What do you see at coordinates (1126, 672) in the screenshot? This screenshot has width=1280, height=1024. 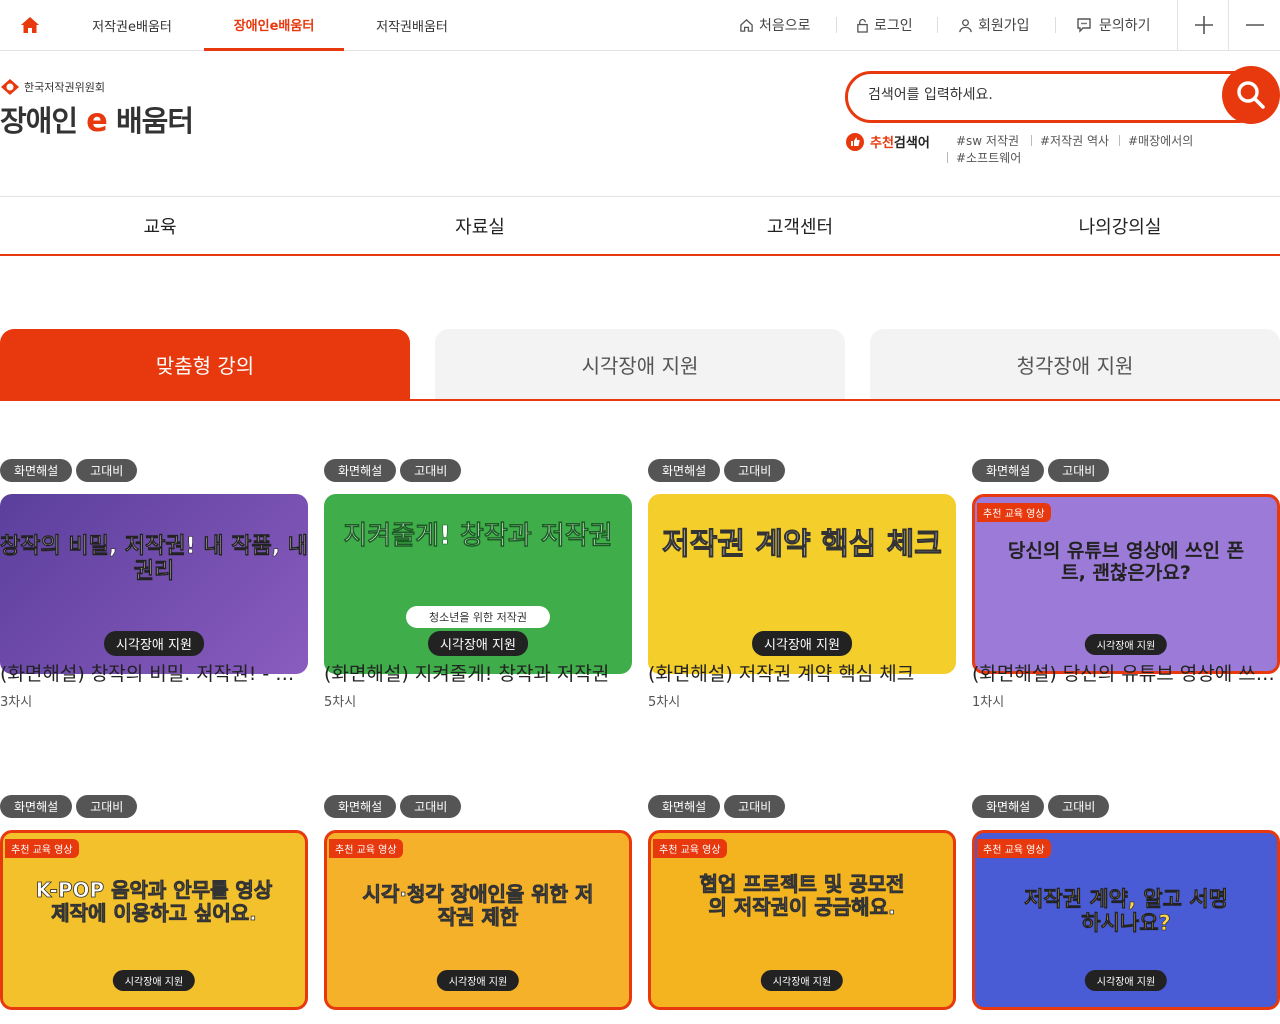 I see `lecture-title: (화면해설) 당신의 유튜브 영상에 쓰인 폰트, 괜찮은가요?` at bounding box center [1126, 672].